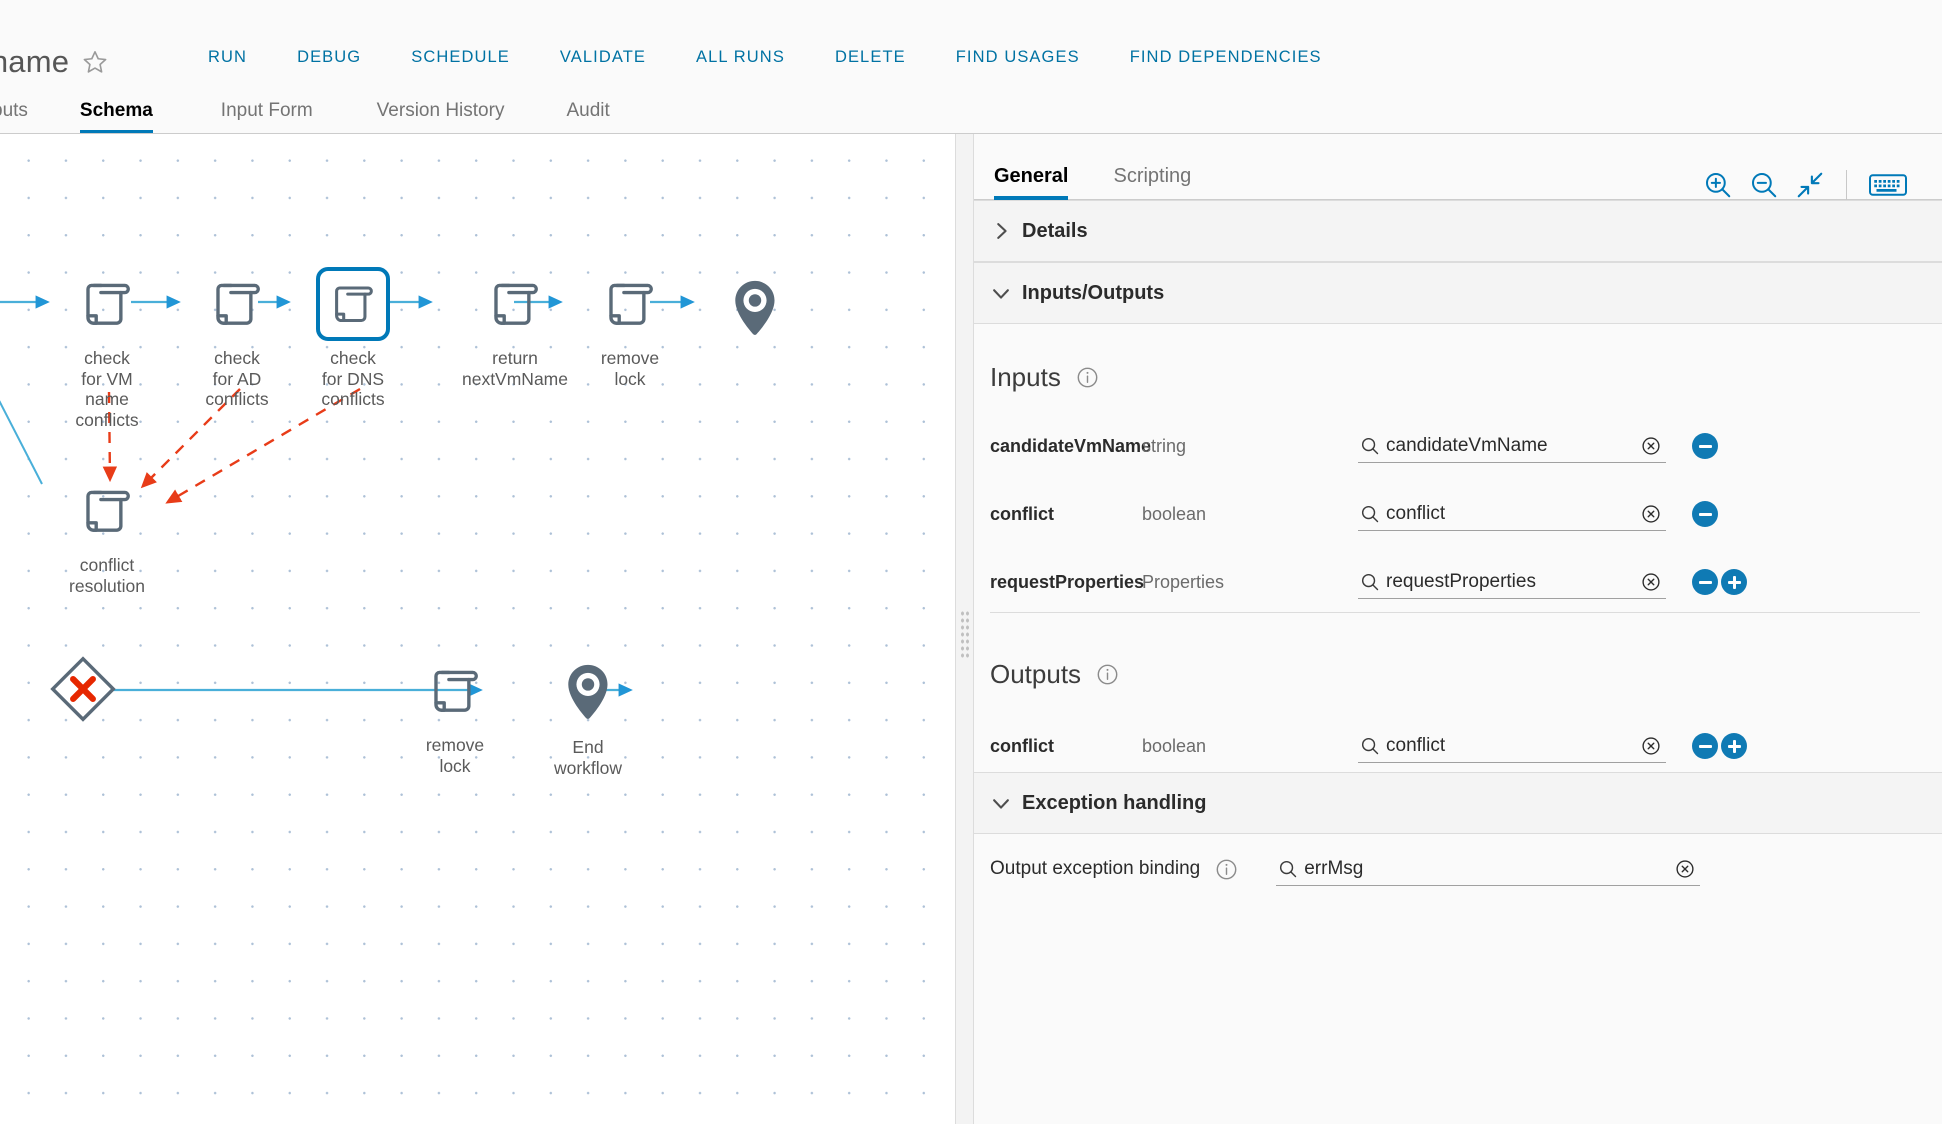 The image size is (1942, 1124). What do you see at coordinates (1705, 746) in the screenshot?
I see `remove-output-button` at bounding box center [1705, 746].